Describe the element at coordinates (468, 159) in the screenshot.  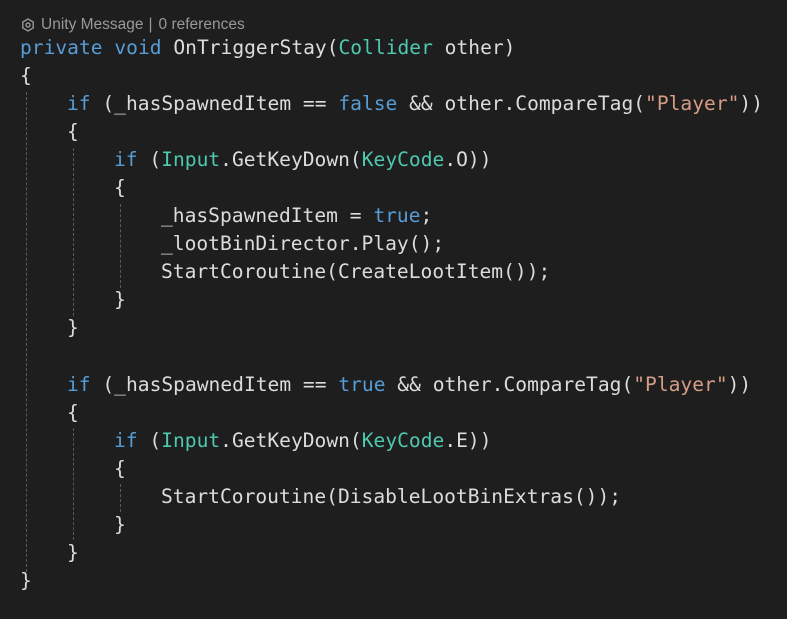
I see `code-token: .O))` at that location.